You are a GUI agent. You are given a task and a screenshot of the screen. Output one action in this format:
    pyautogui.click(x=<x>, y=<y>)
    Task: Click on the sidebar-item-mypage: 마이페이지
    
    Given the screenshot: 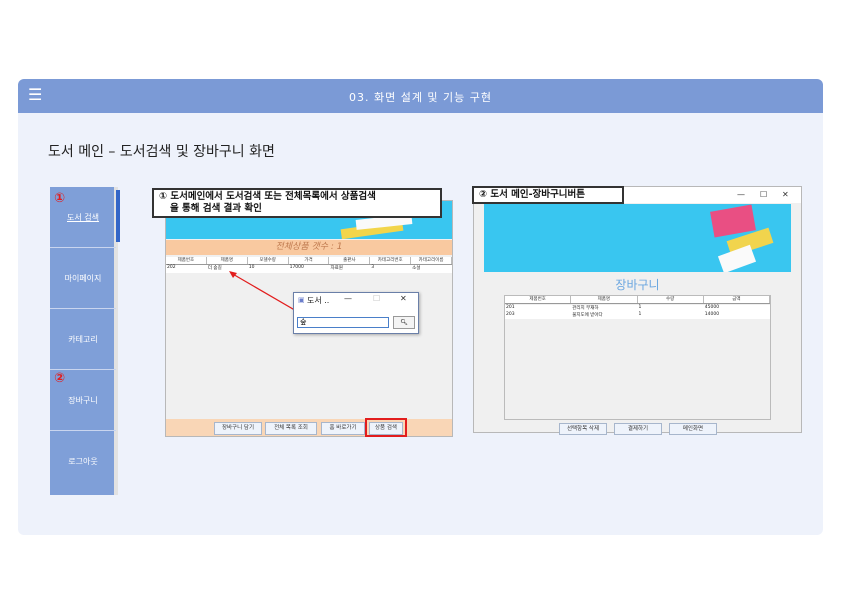 What is the action you would take?
    pyautogui.click(x=83, y=278)
    